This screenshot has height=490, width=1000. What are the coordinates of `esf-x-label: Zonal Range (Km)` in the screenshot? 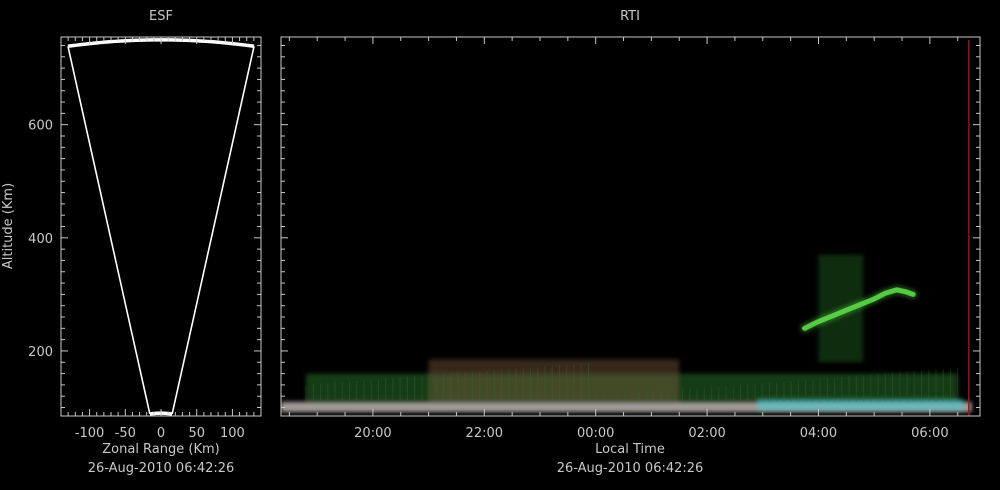 It's located at (160, 449).